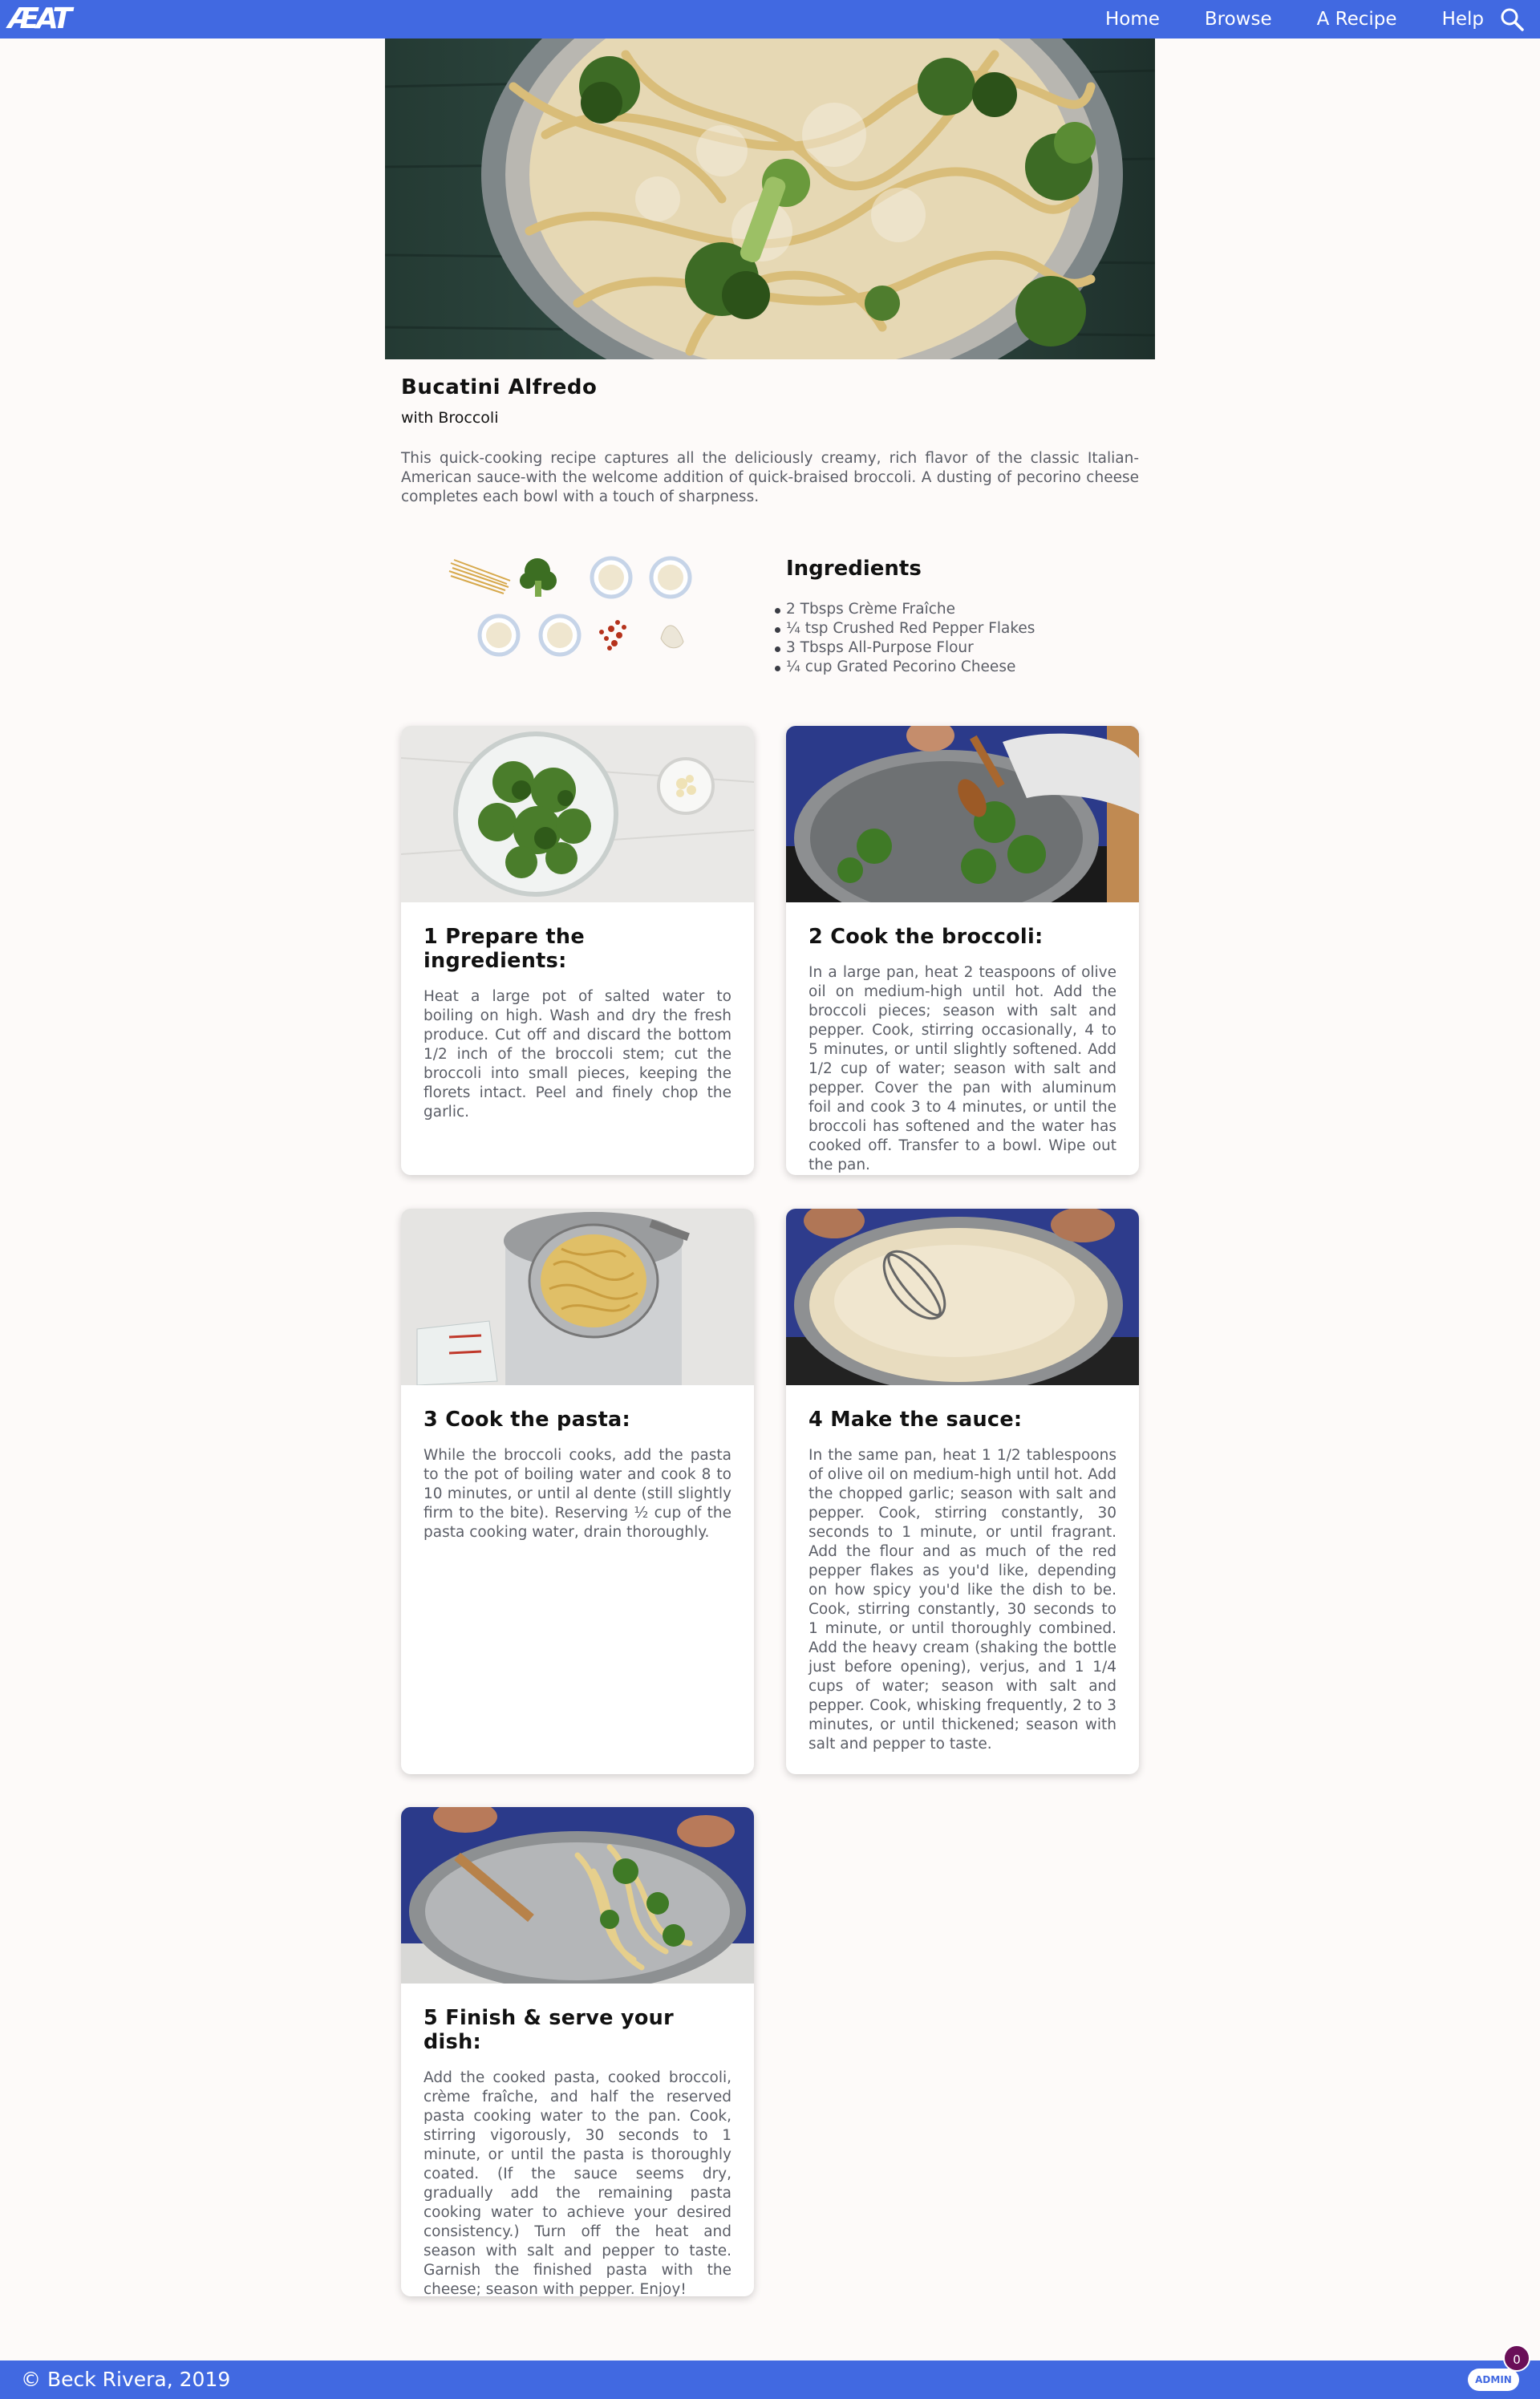 The image size is (1540, 2399). I want to click on step-5-photo, so click(577, 1895).